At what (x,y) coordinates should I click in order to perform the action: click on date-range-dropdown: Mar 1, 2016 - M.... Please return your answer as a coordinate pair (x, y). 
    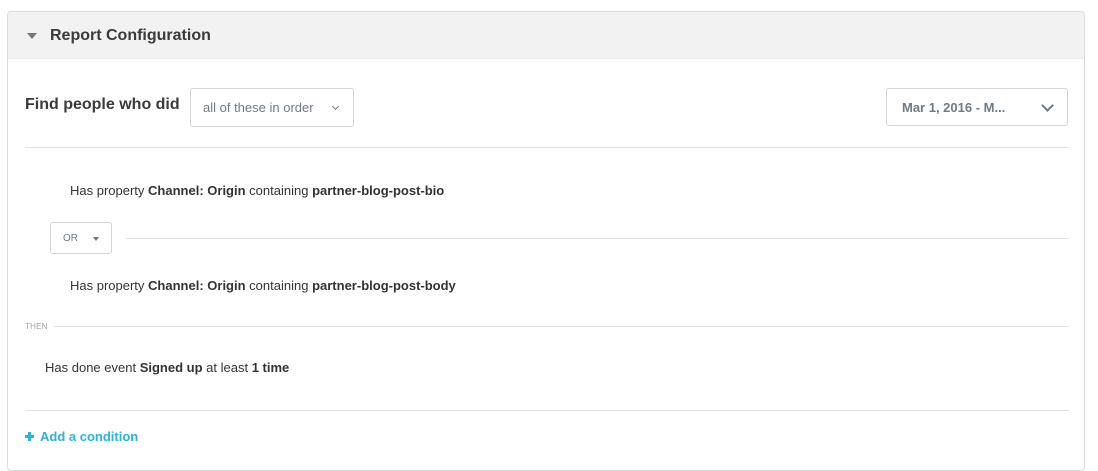
    Looking at the image, I should click on (977, 107).